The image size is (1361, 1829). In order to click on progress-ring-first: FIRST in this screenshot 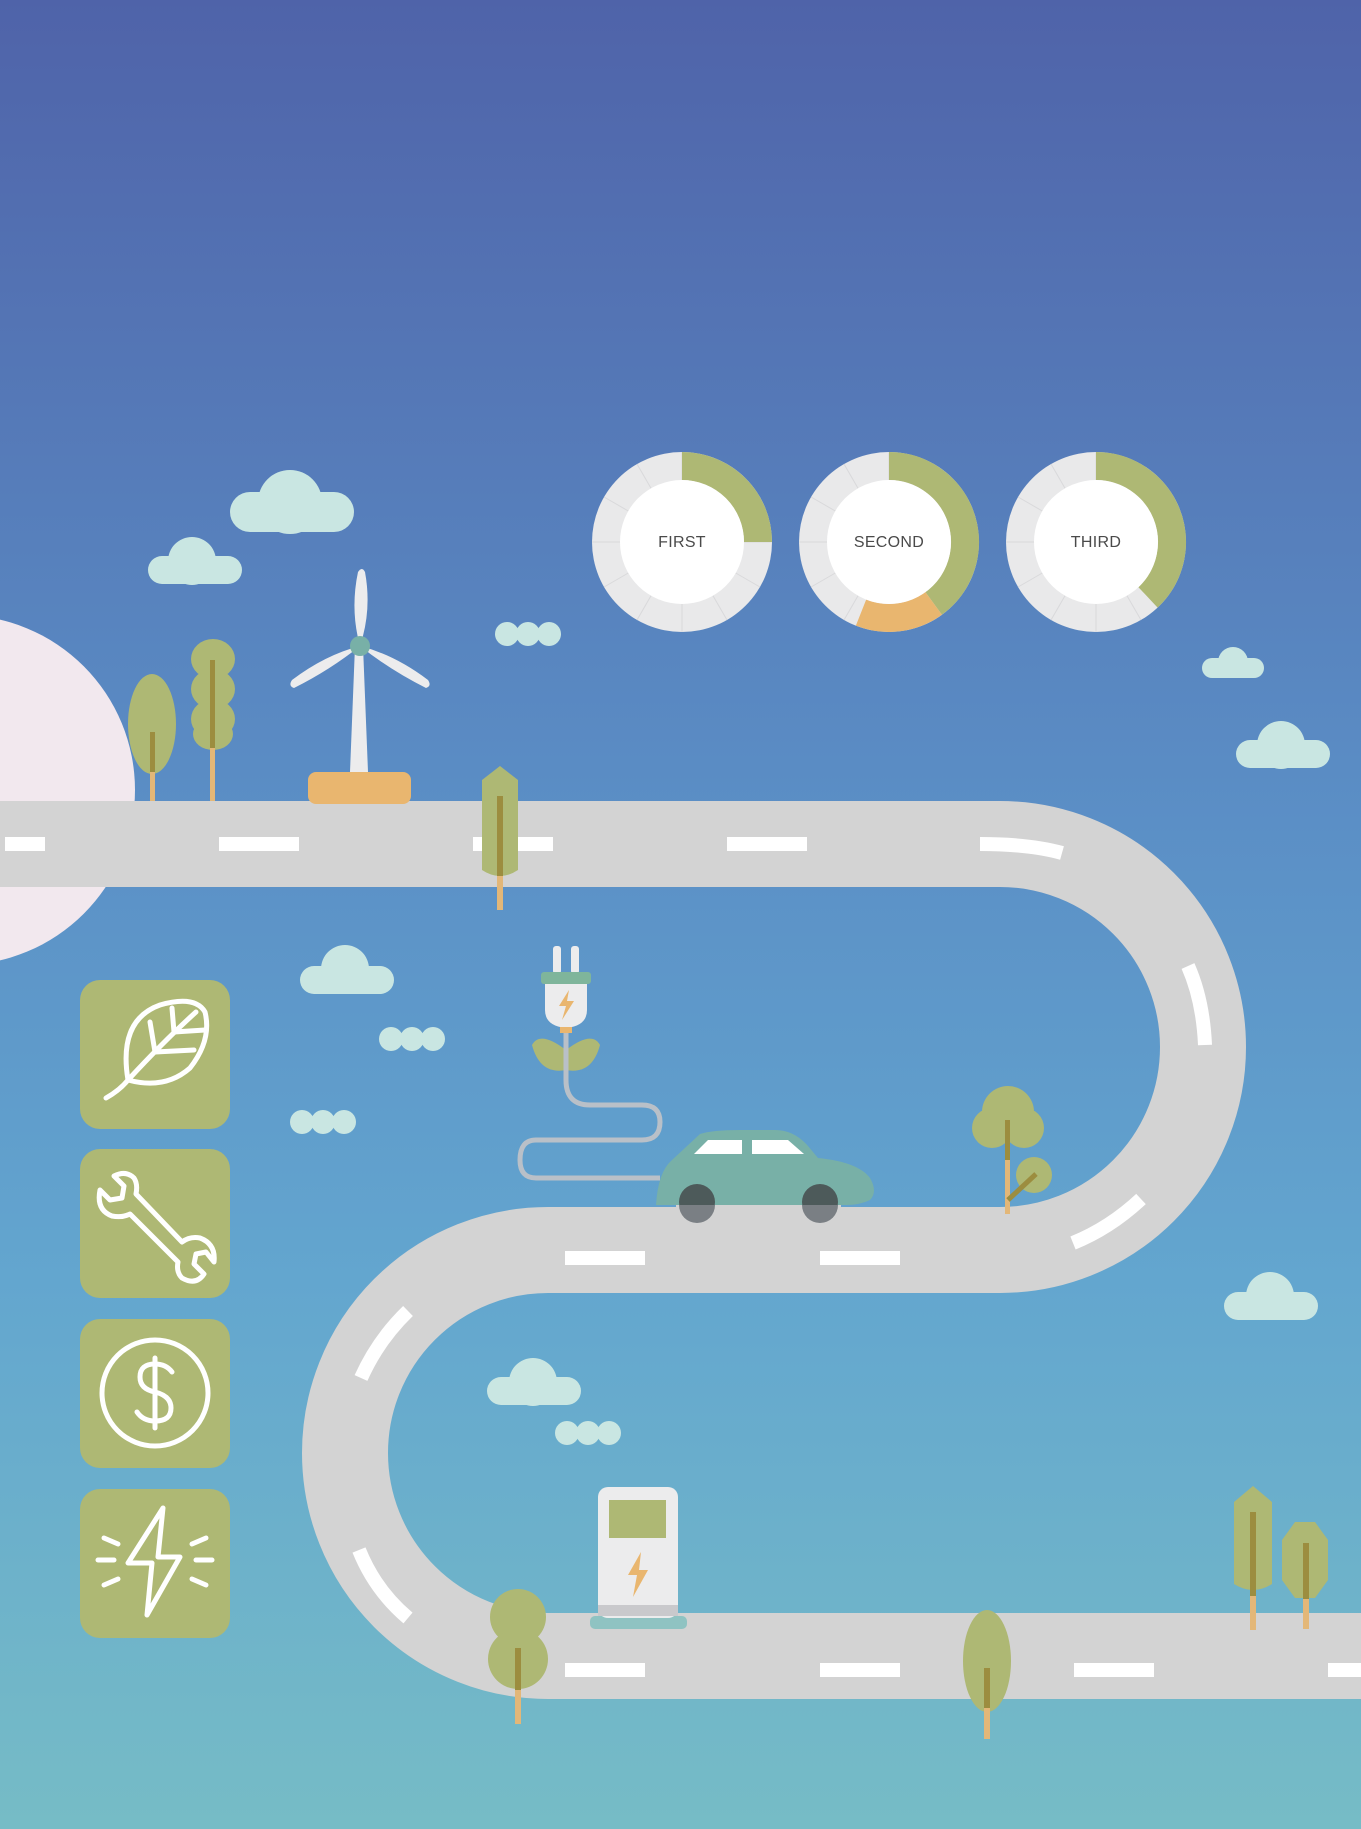, I will do `click(682, 542)`.